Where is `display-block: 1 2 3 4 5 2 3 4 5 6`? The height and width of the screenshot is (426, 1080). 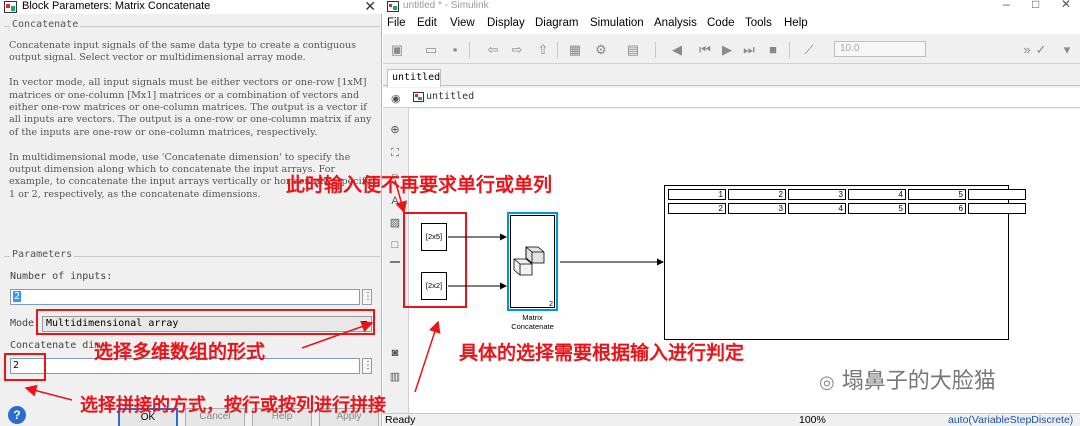
display-block: 1 2 3 4 5 2 3 4 5 6 is located at coordinates (845, 262).